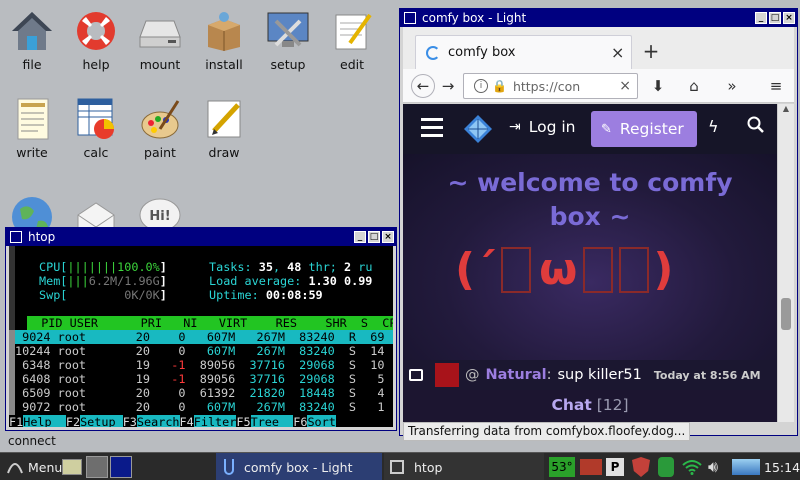  Describe the element at coordinates (598, 18) in the screenshot. I see `firefox-titlebar: comfy box - Light _ □ ×` at that location.